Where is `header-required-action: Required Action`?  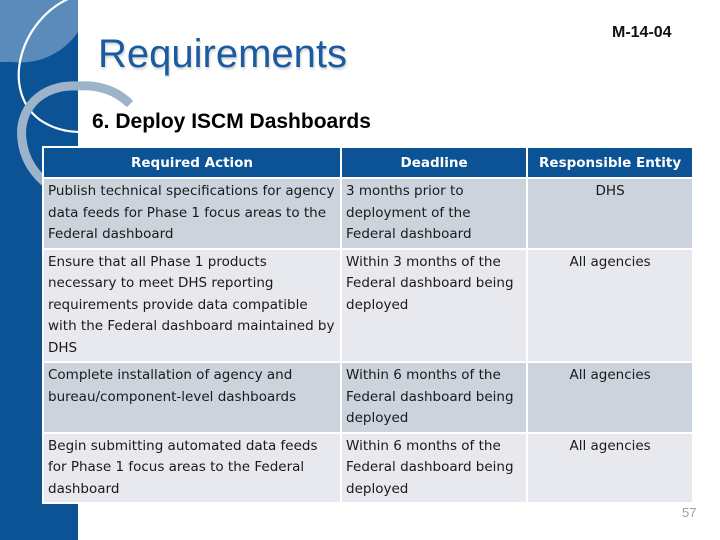
header-required-action: Required Action is located at coordinates (192, 162).